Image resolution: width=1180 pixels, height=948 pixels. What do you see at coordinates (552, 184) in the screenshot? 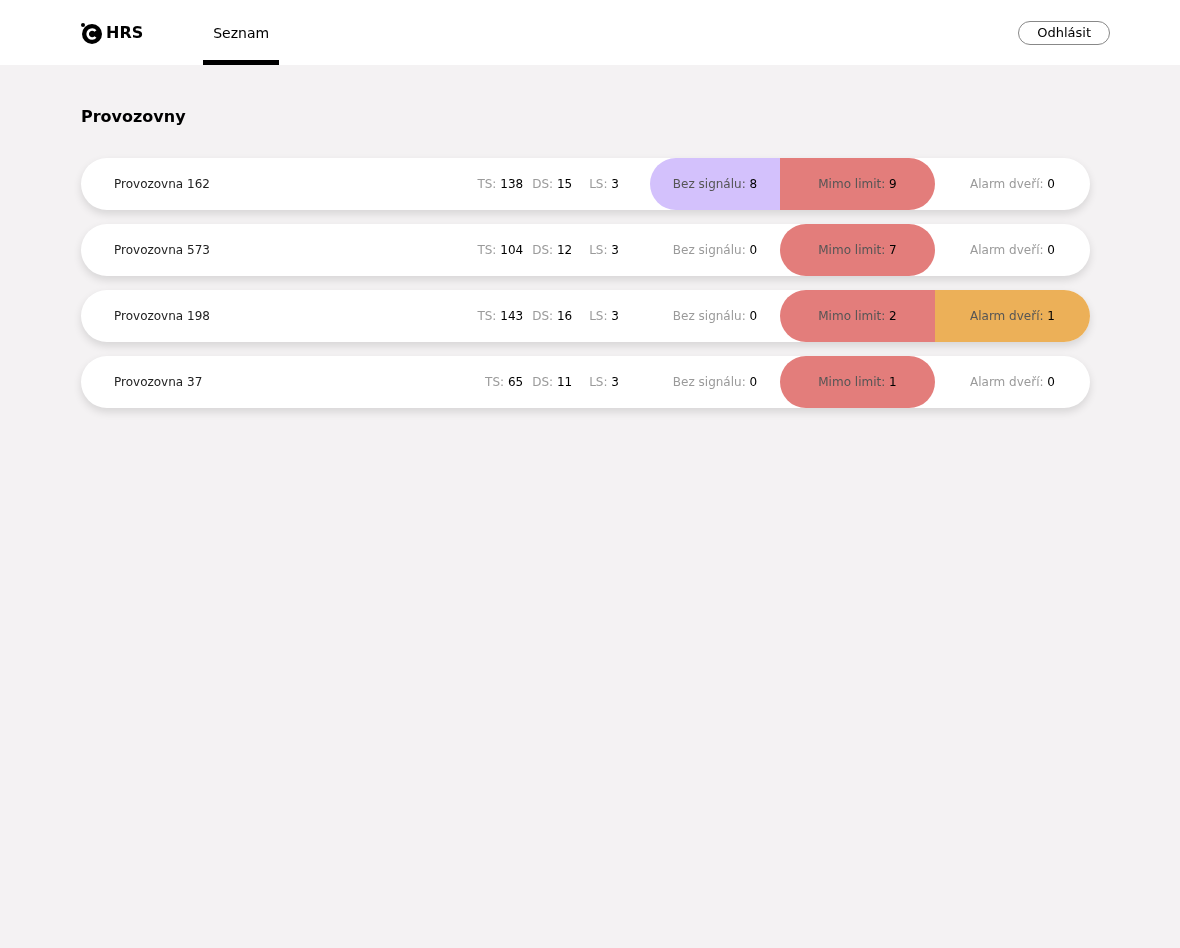
I see `sensor-count: DS: 15` at bounding box center [552, 184].